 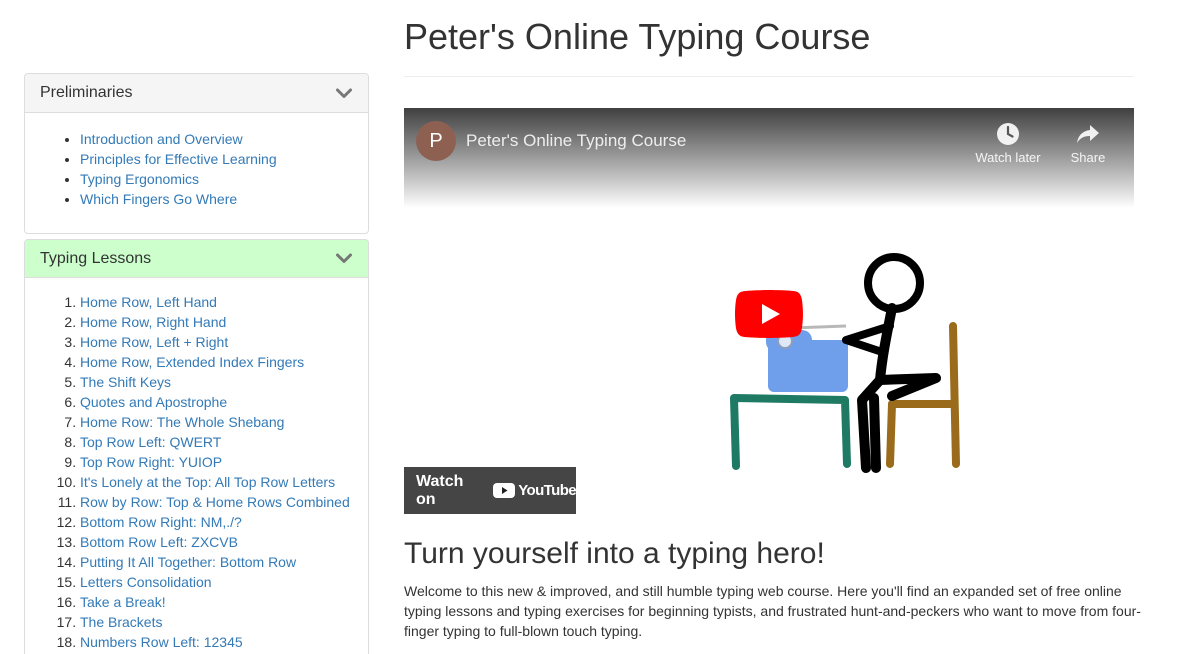 What do you see at coordinates (769, 76) in the screenshot?
I see `title-divider` at bounding box center [769, 76].